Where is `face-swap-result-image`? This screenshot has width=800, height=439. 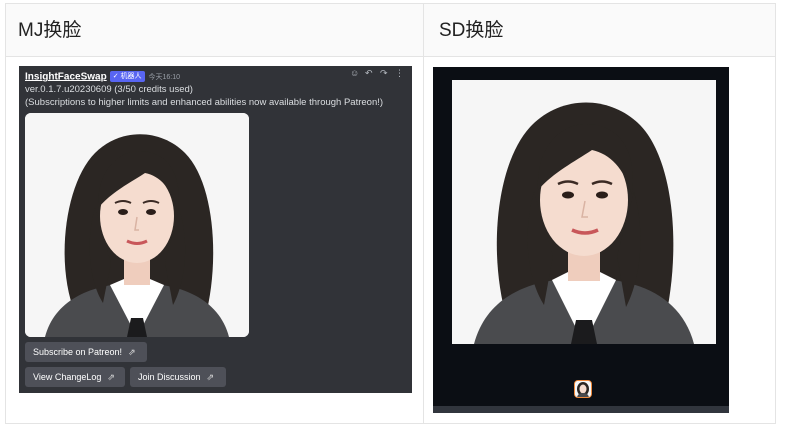 face-swap-result-image is located at coordinates (137, 225).